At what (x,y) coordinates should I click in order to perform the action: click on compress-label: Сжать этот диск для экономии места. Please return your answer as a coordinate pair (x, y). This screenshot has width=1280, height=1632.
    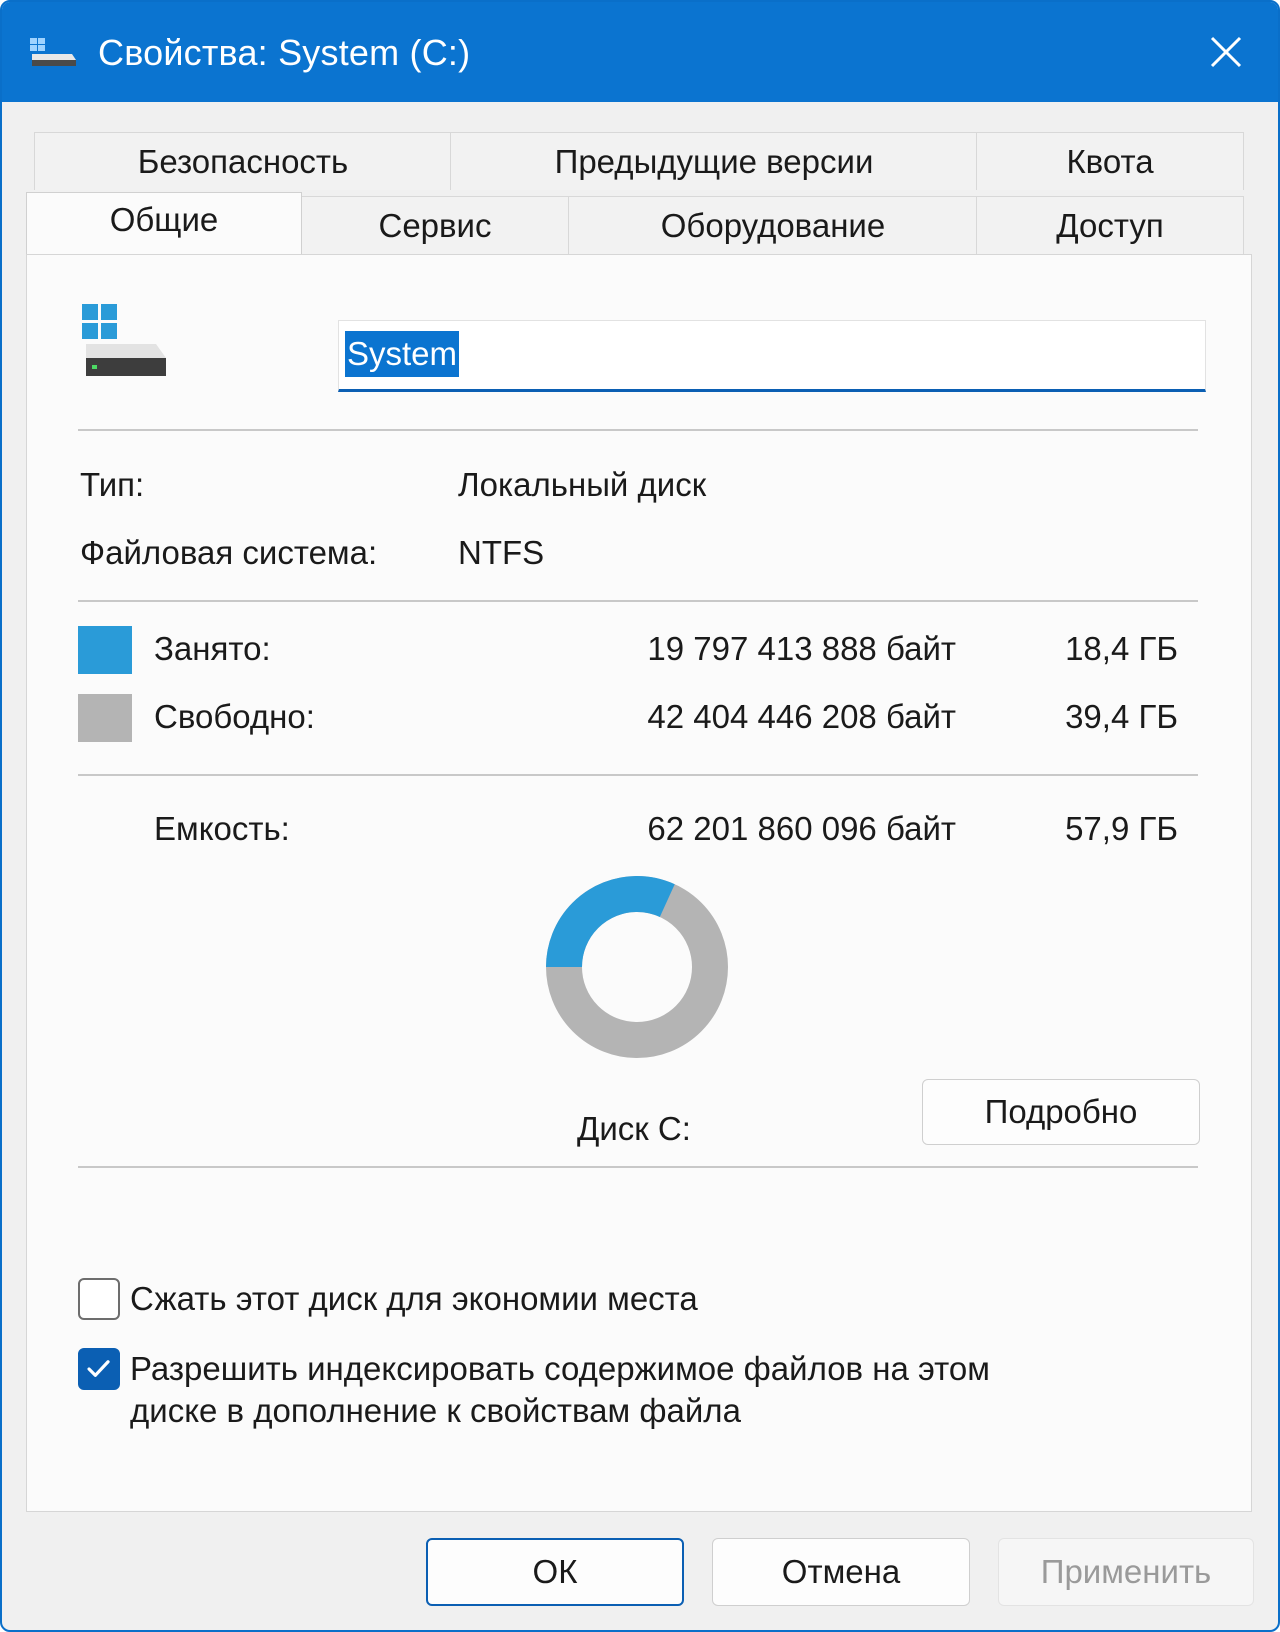
    Looking at the image, I should click on (414, 1298).